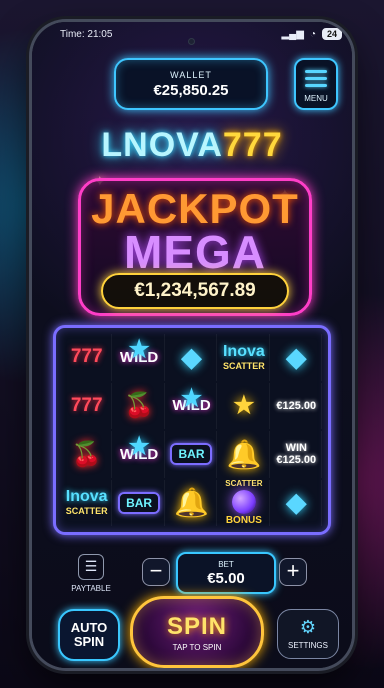 The image size is (384, 688). I want to click on paytable-label: PAYTABLE, so click(91, 588).